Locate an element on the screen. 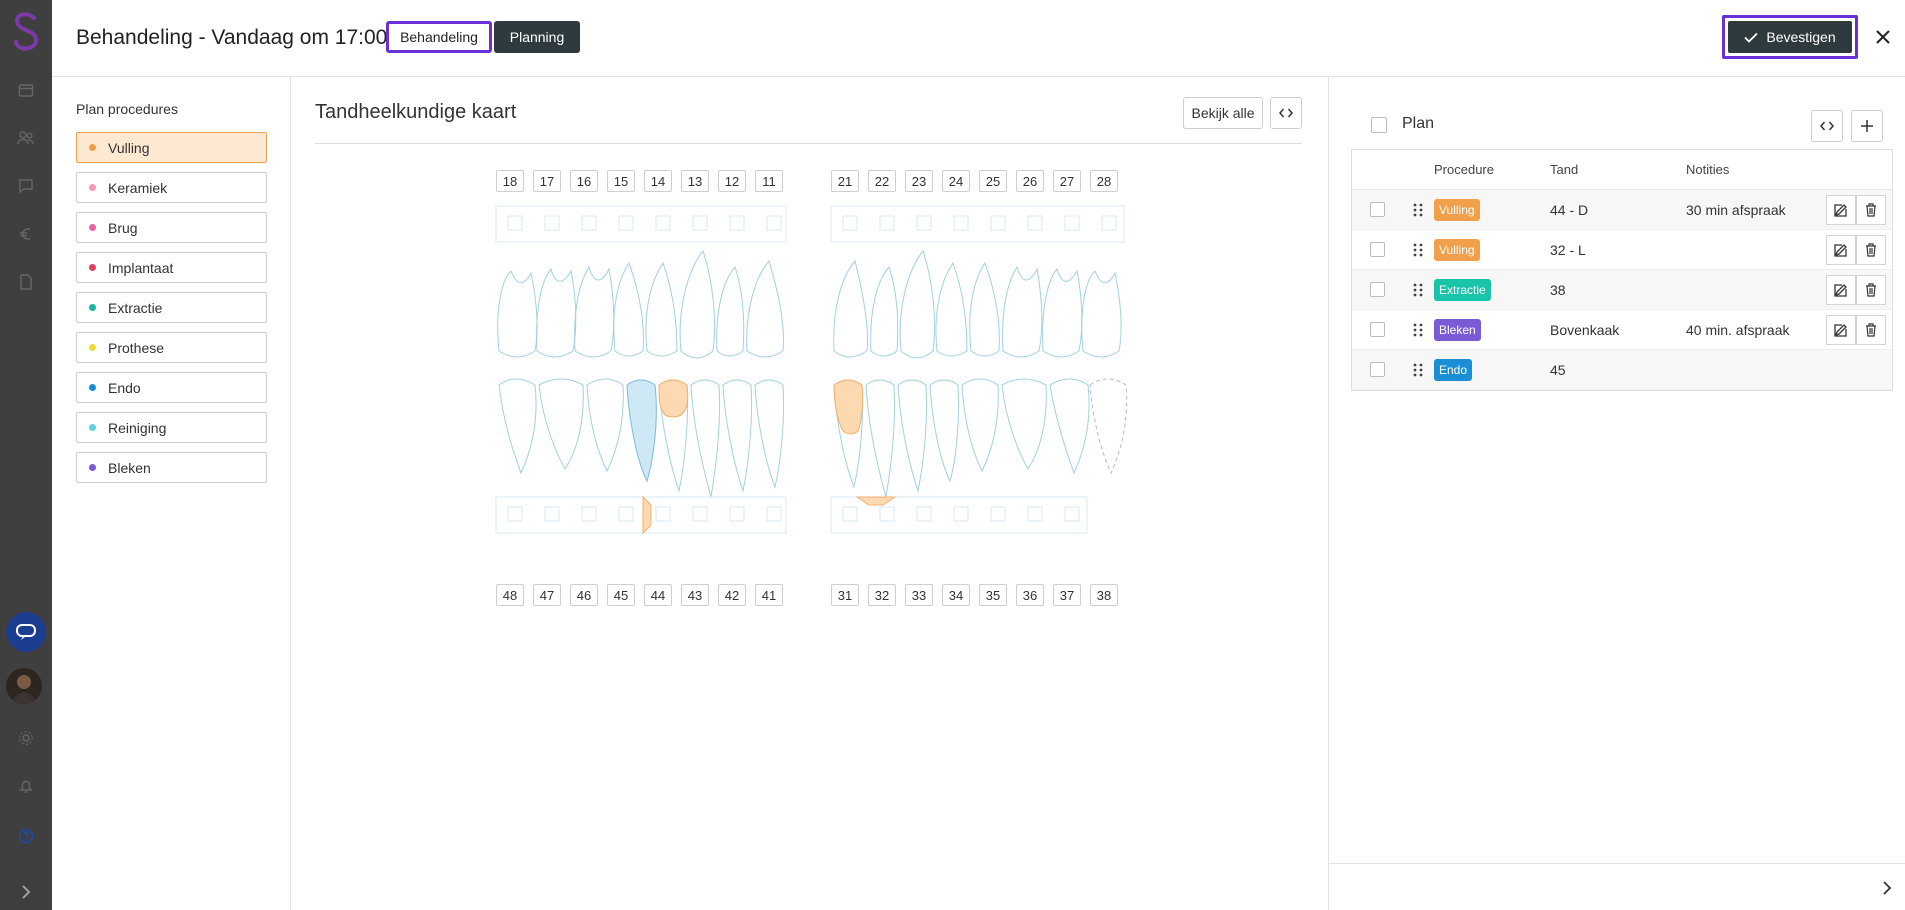 The height and width of the screenshot is (910, 1905). tooth-cell: 44 - D is located at coordinates (1569, 209).